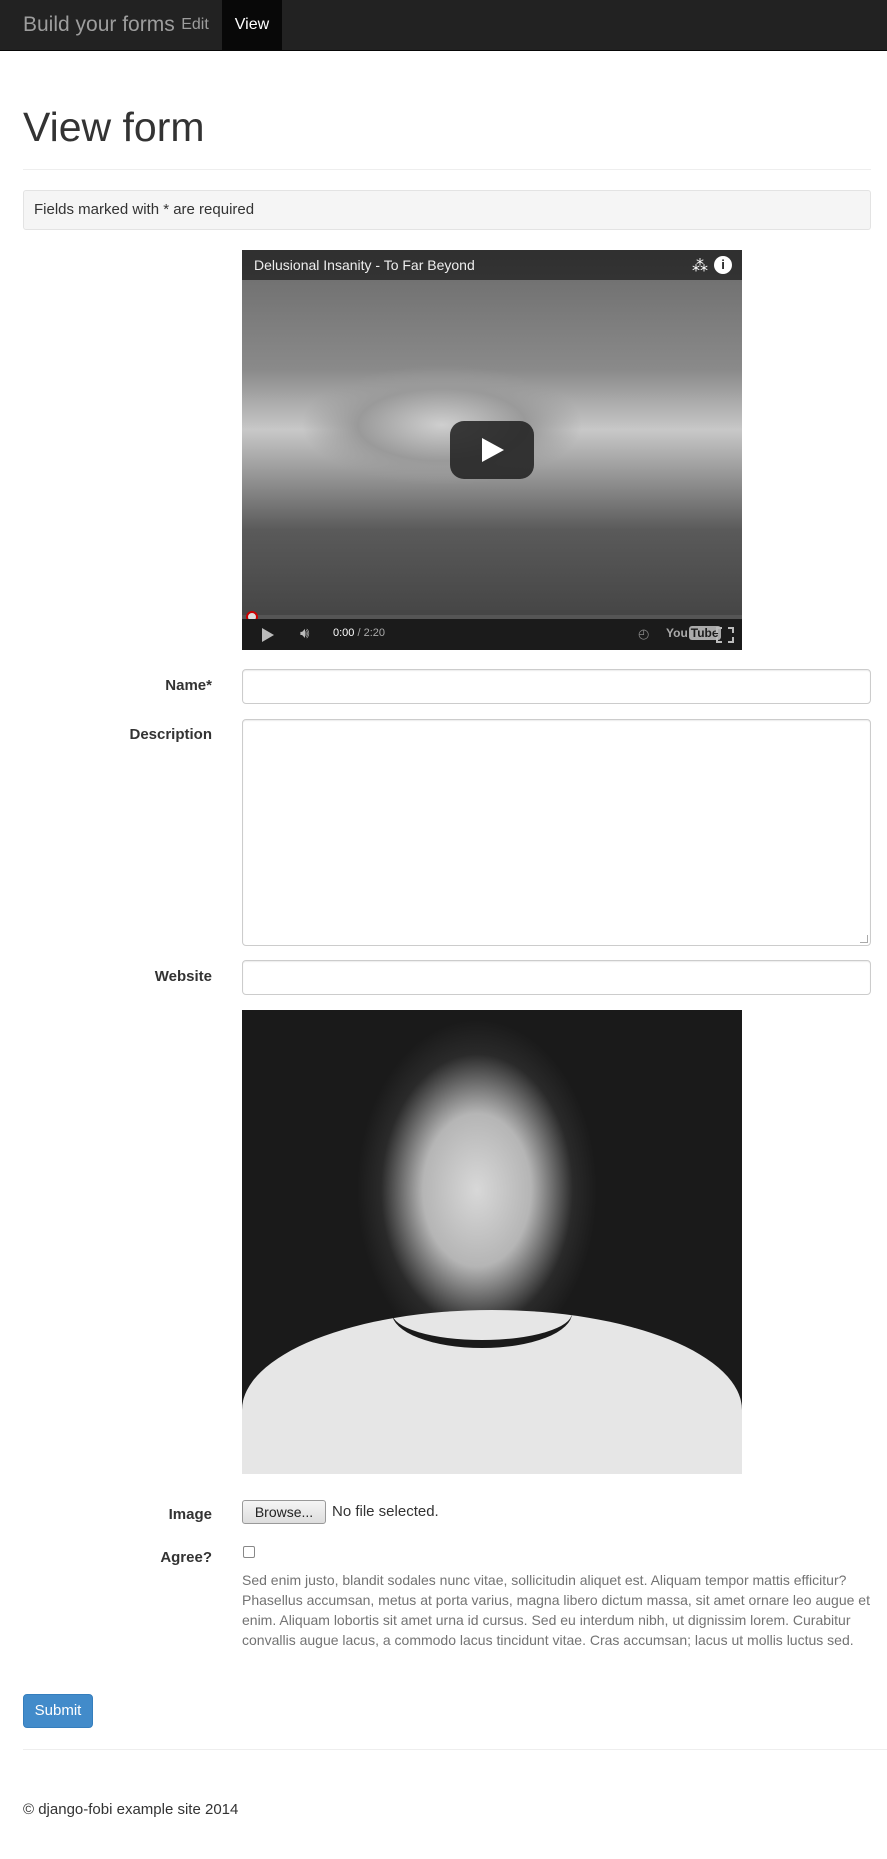 The height and width of the screenshot is (1859, 887). Describe the element at coordinates (114, 127) in the screenshot. I see `page-title: View form` at that location.